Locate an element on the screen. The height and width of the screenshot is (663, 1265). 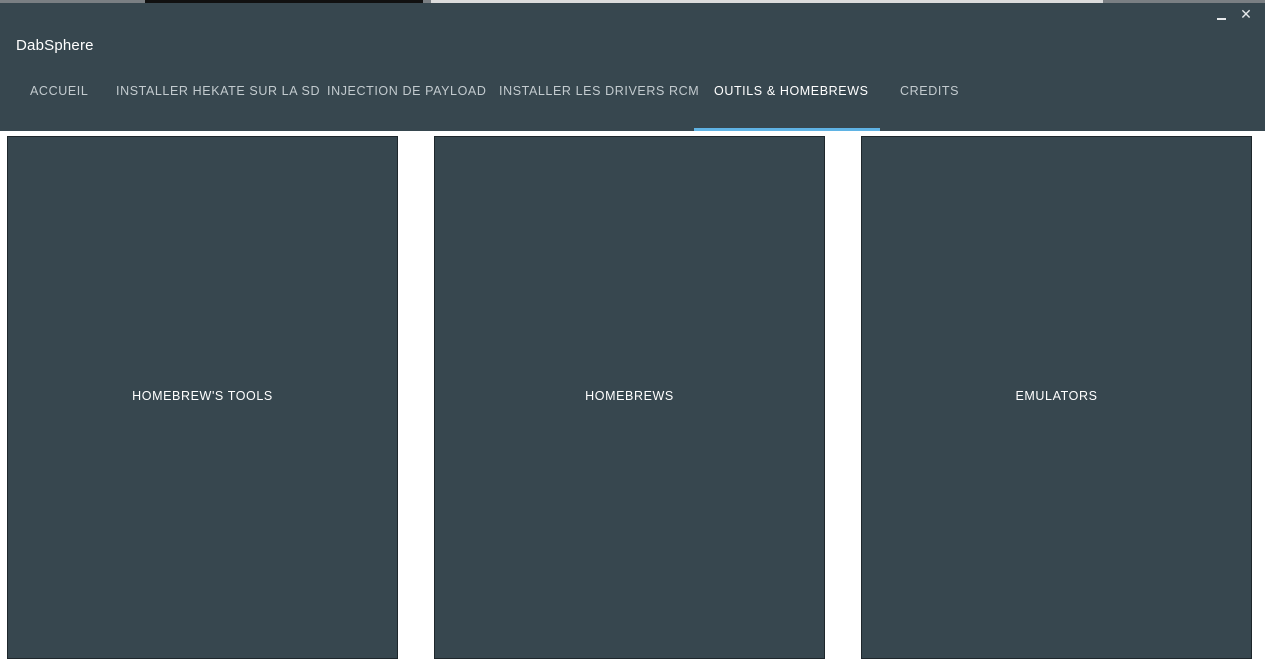
tab-credits: CREDITS is located at coordinates (929, 102).